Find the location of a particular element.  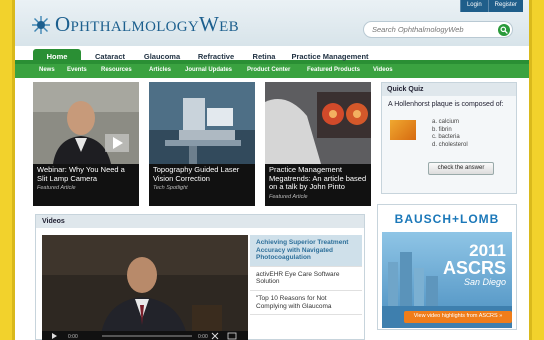

event-year: 2011 is located at coordinates (487, 250).